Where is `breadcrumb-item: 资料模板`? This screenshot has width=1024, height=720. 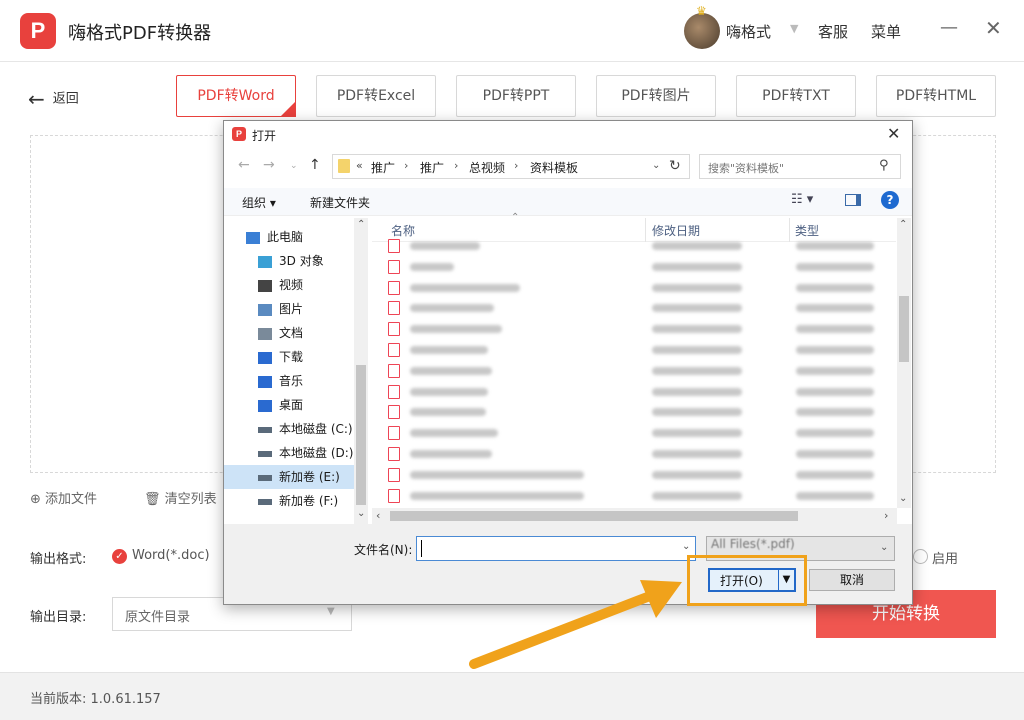
breadcrumb-item: 资料模板 is located at coordinates (554, 167).